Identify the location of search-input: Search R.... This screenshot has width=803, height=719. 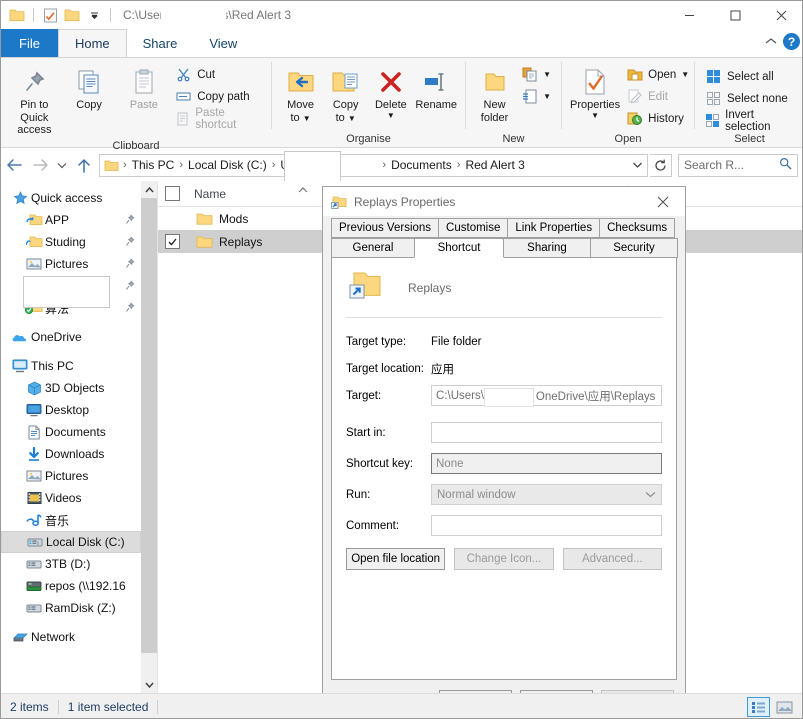
(738, 165).